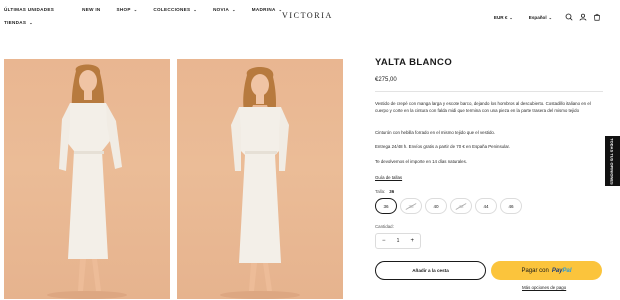  I want to click on minus-icon: −, so click(384, 241).